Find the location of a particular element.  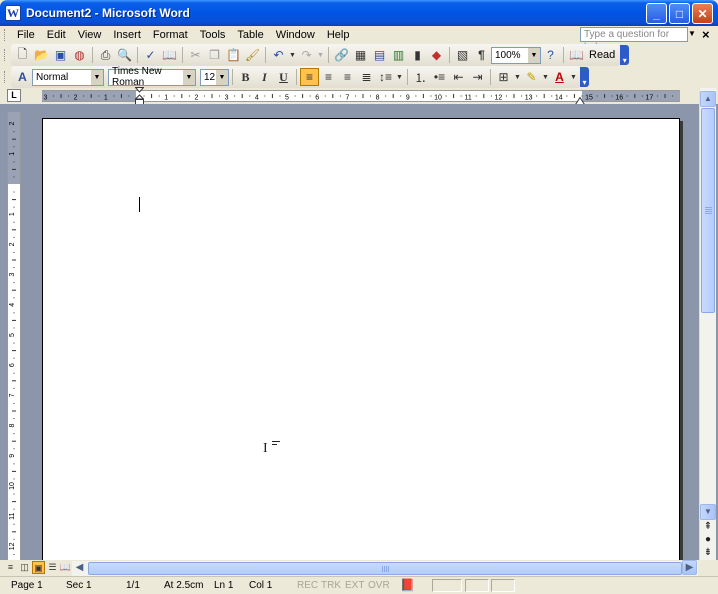

borders-dropdown-icon: ▼ is located at coordinates (517, 77).